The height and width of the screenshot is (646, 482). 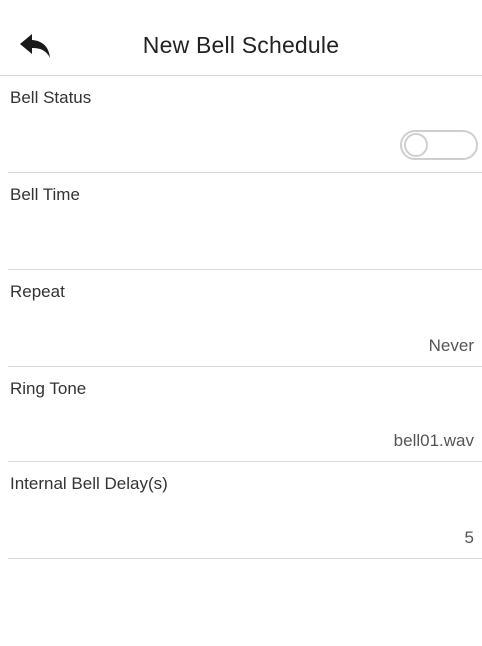 I want to click on internal-bell-delay-row: Internal Bell Delay(s) 5, so click(x=245, y=510).